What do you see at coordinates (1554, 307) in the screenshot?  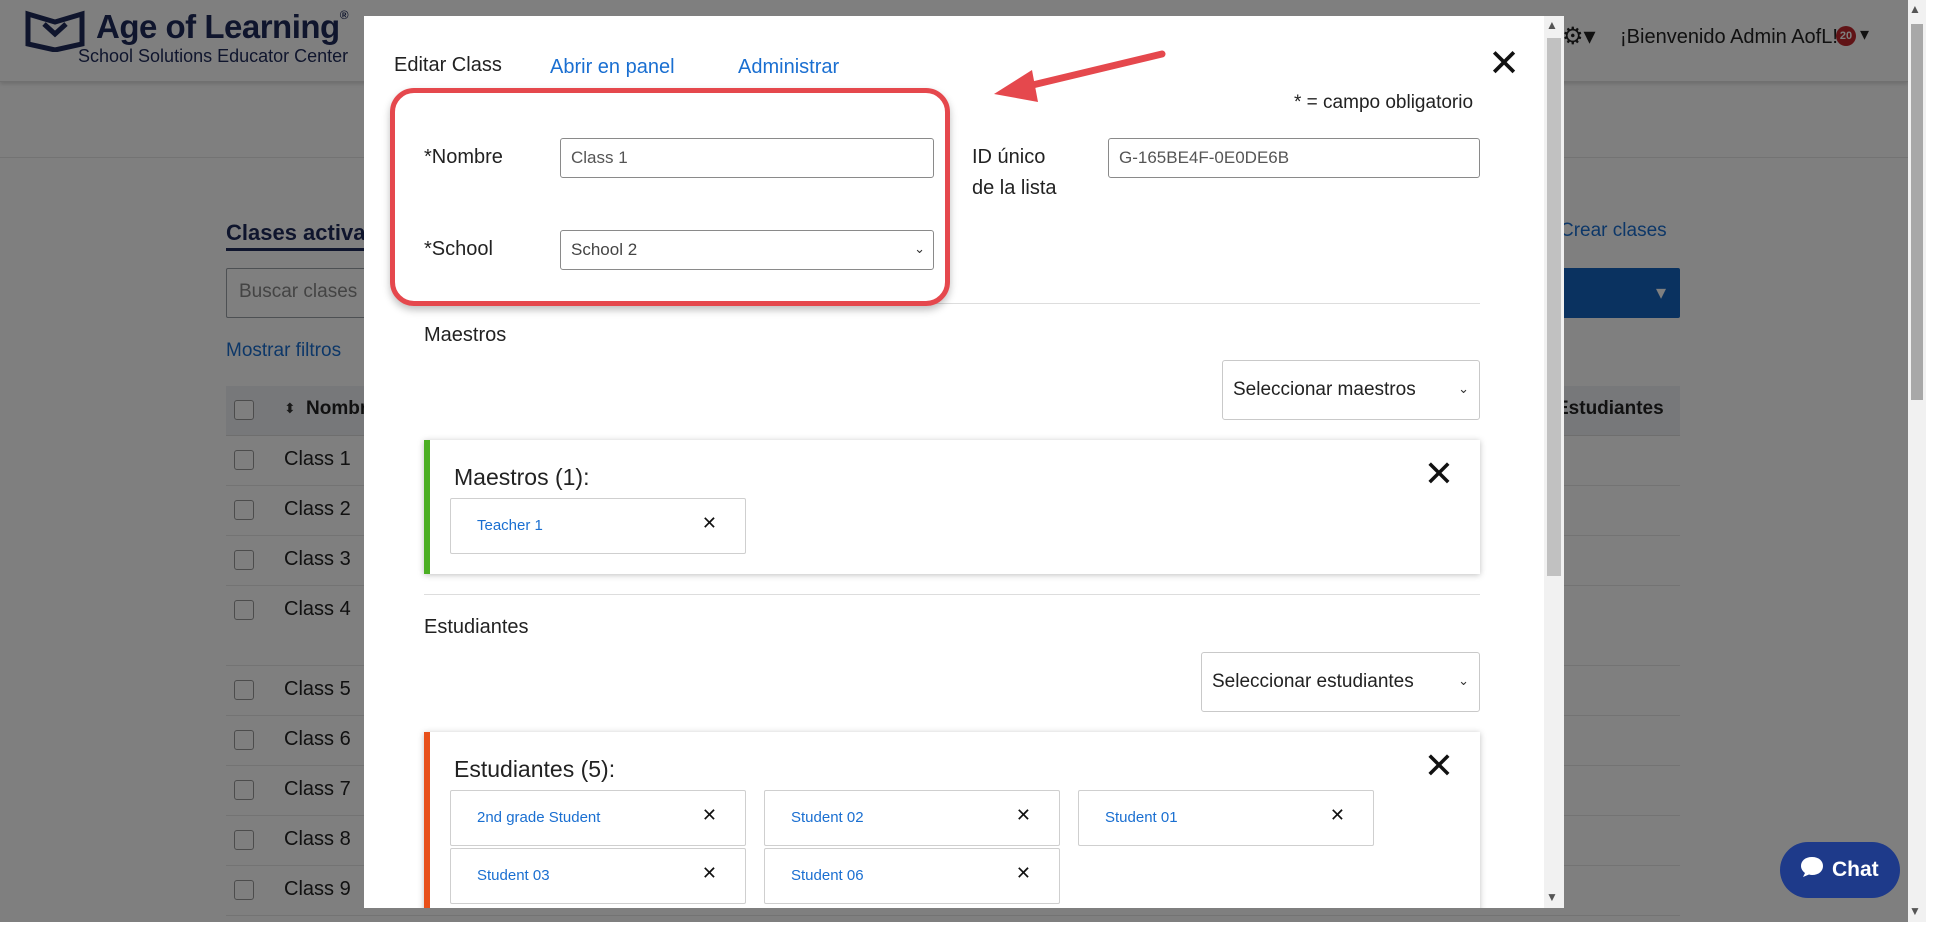 I see `modal-scrollbar-thumb` at bounding box center [1554, 307].